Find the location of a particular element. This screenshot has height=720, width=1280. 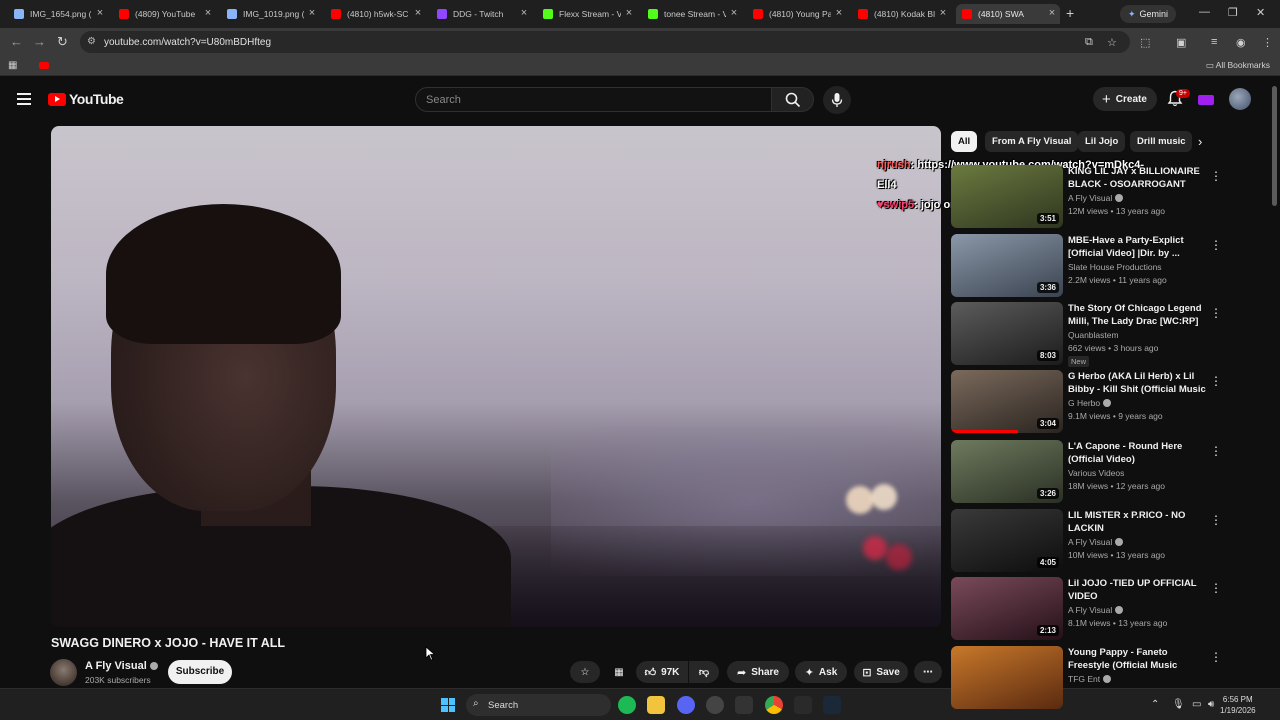

share-button: ➦ Share is located at coordinates (758, 672).